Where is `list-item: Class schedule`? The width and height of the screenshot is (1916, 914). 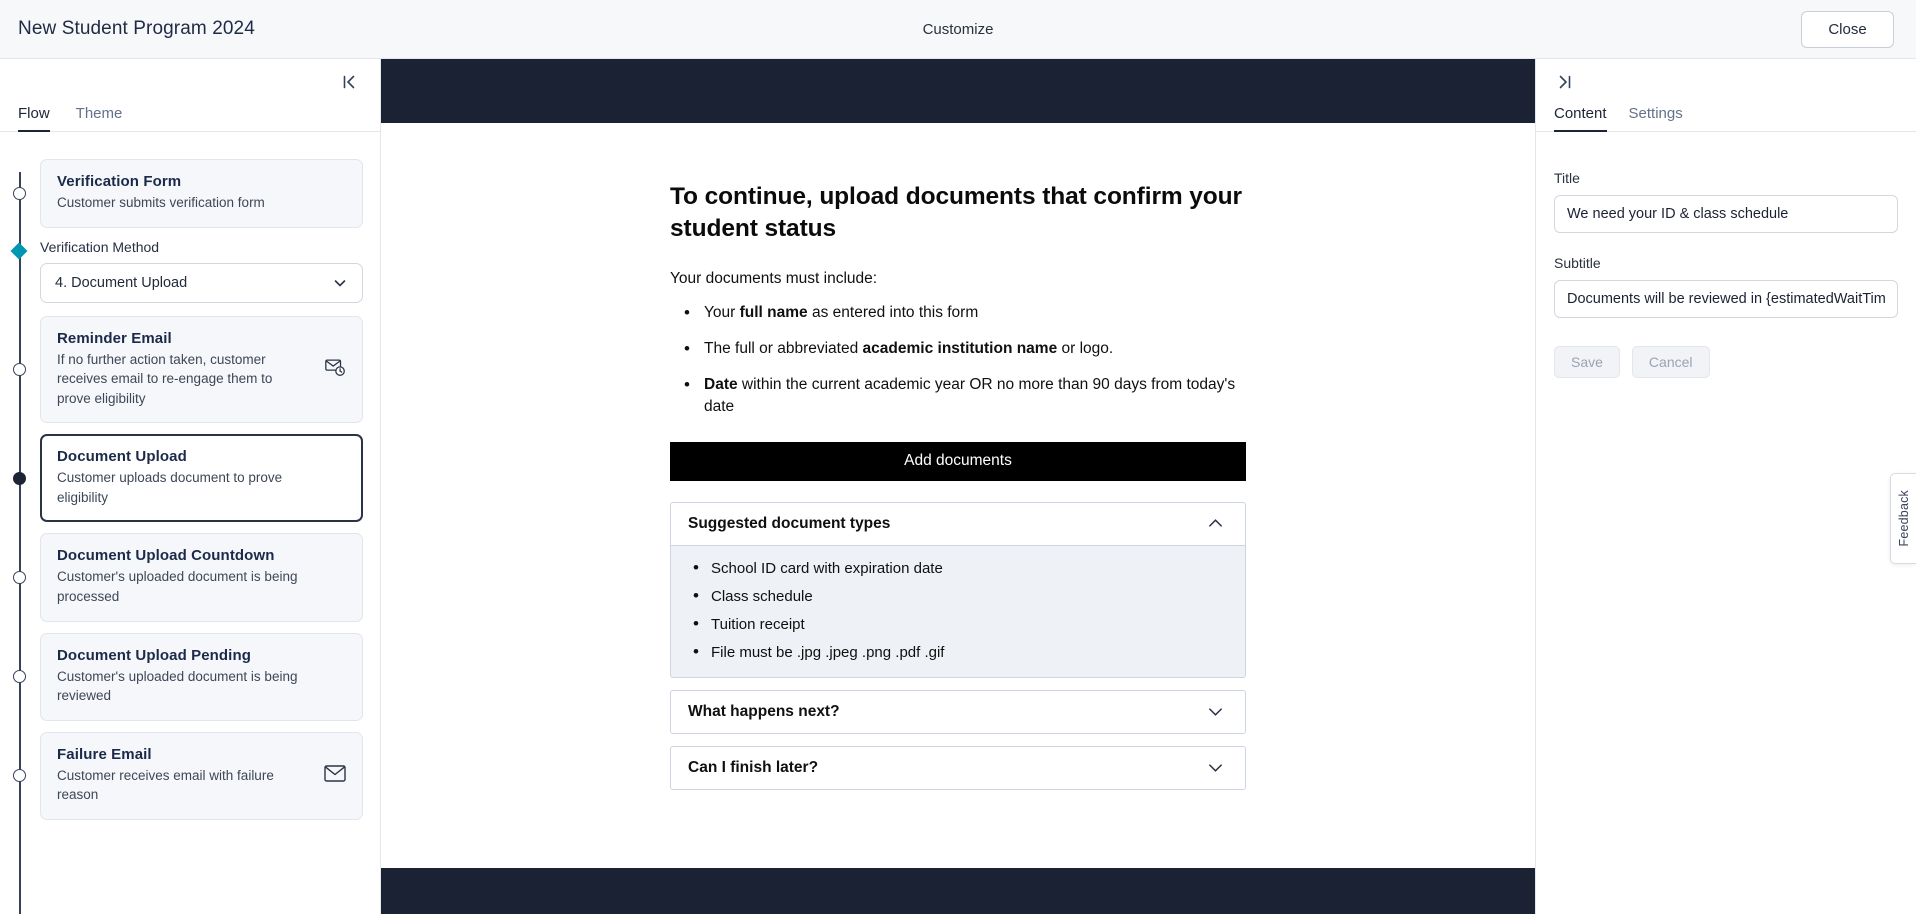 list-item: Class schedule is located at coordinates (967, 596).